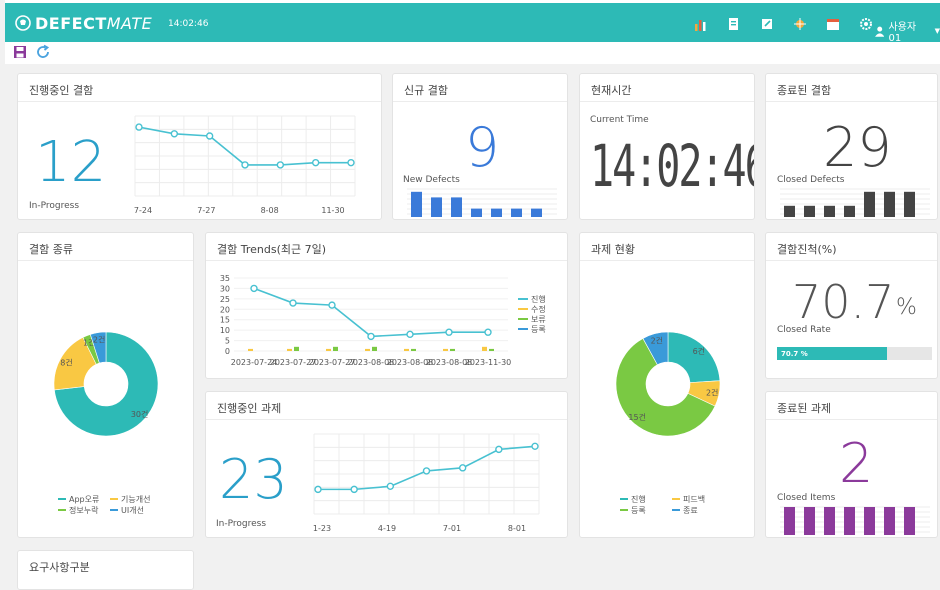 This screenshot has width=940, height=590. Describe the element at coordinates (619, 120) in the screenshot. I see `current-time-label: Current Time` at that location.